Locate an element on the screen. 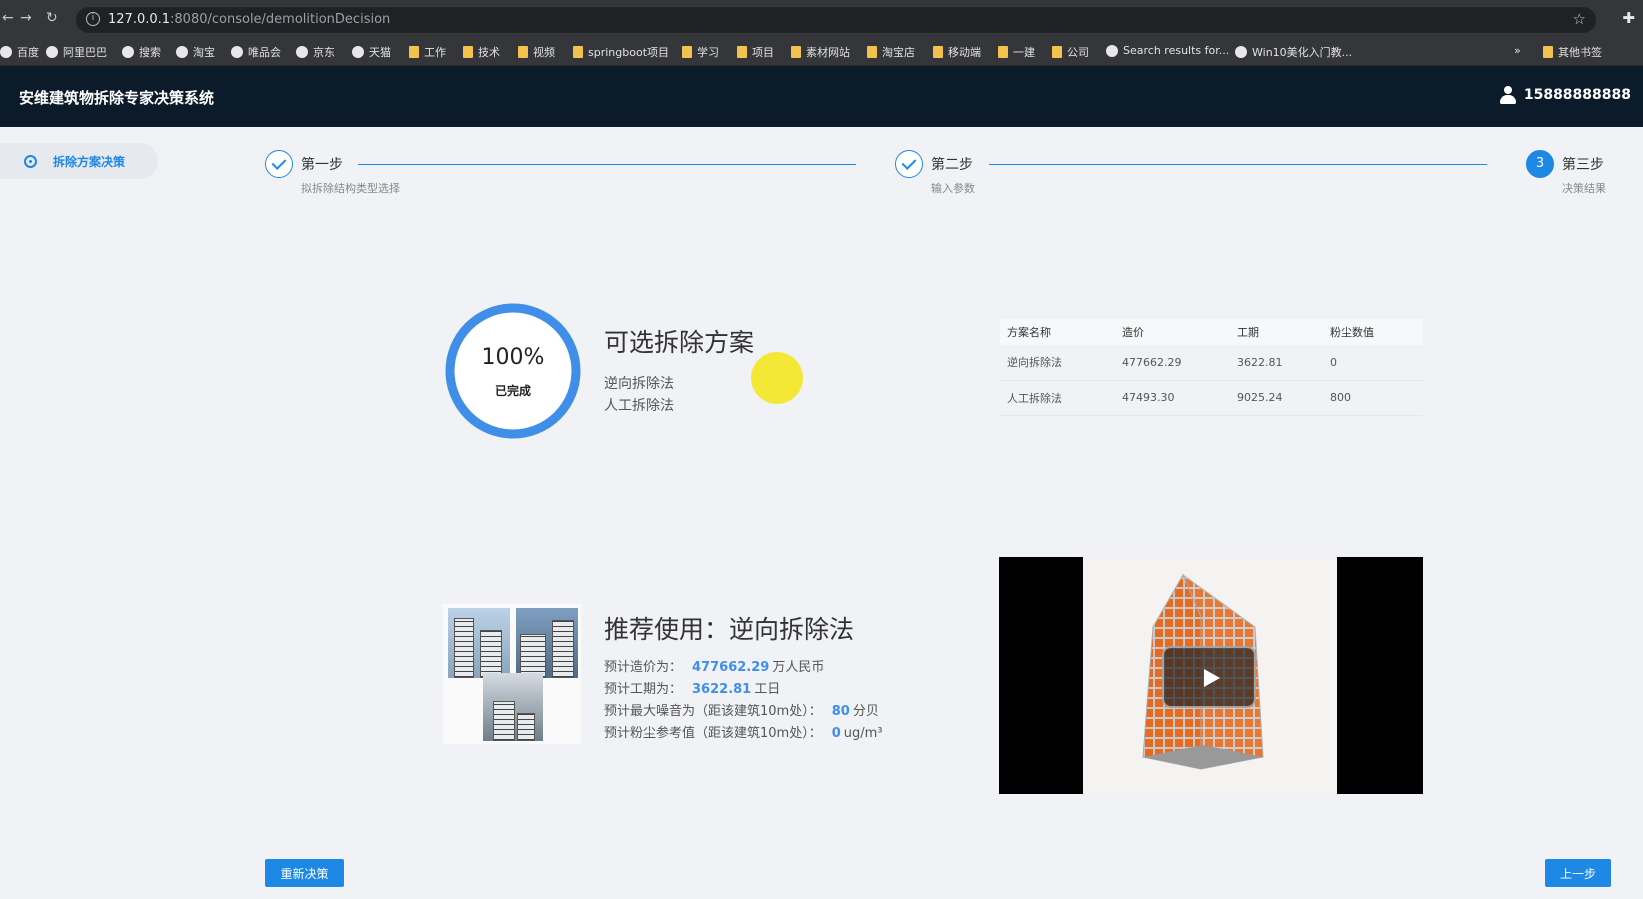 Image resolution: width=1643 pixels, height=899 pixels. progress-percent: 100% is located at coordinates (513, 357).